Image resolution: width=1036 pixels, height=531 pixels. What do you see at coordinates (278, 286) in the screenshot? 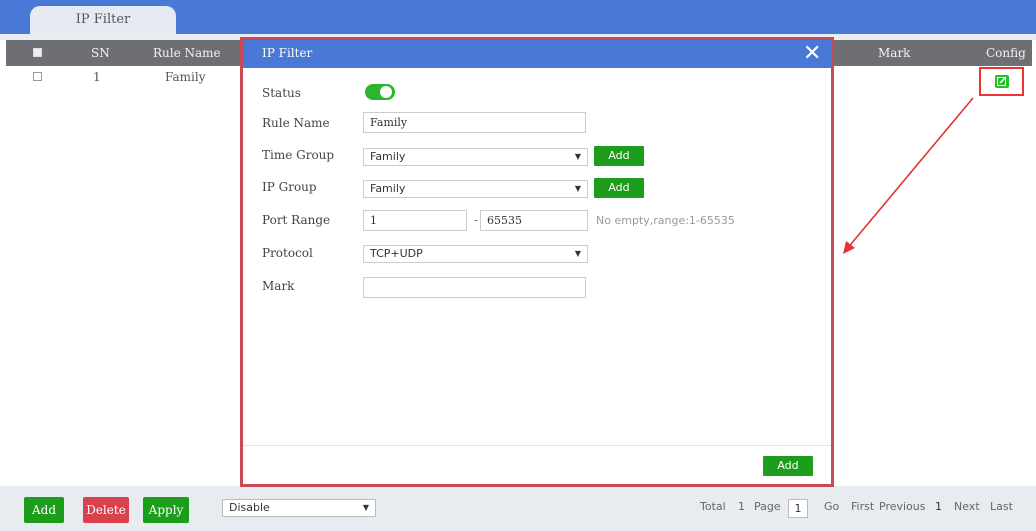
I see `mark-label: Mark` at bounding box center [278, 286].